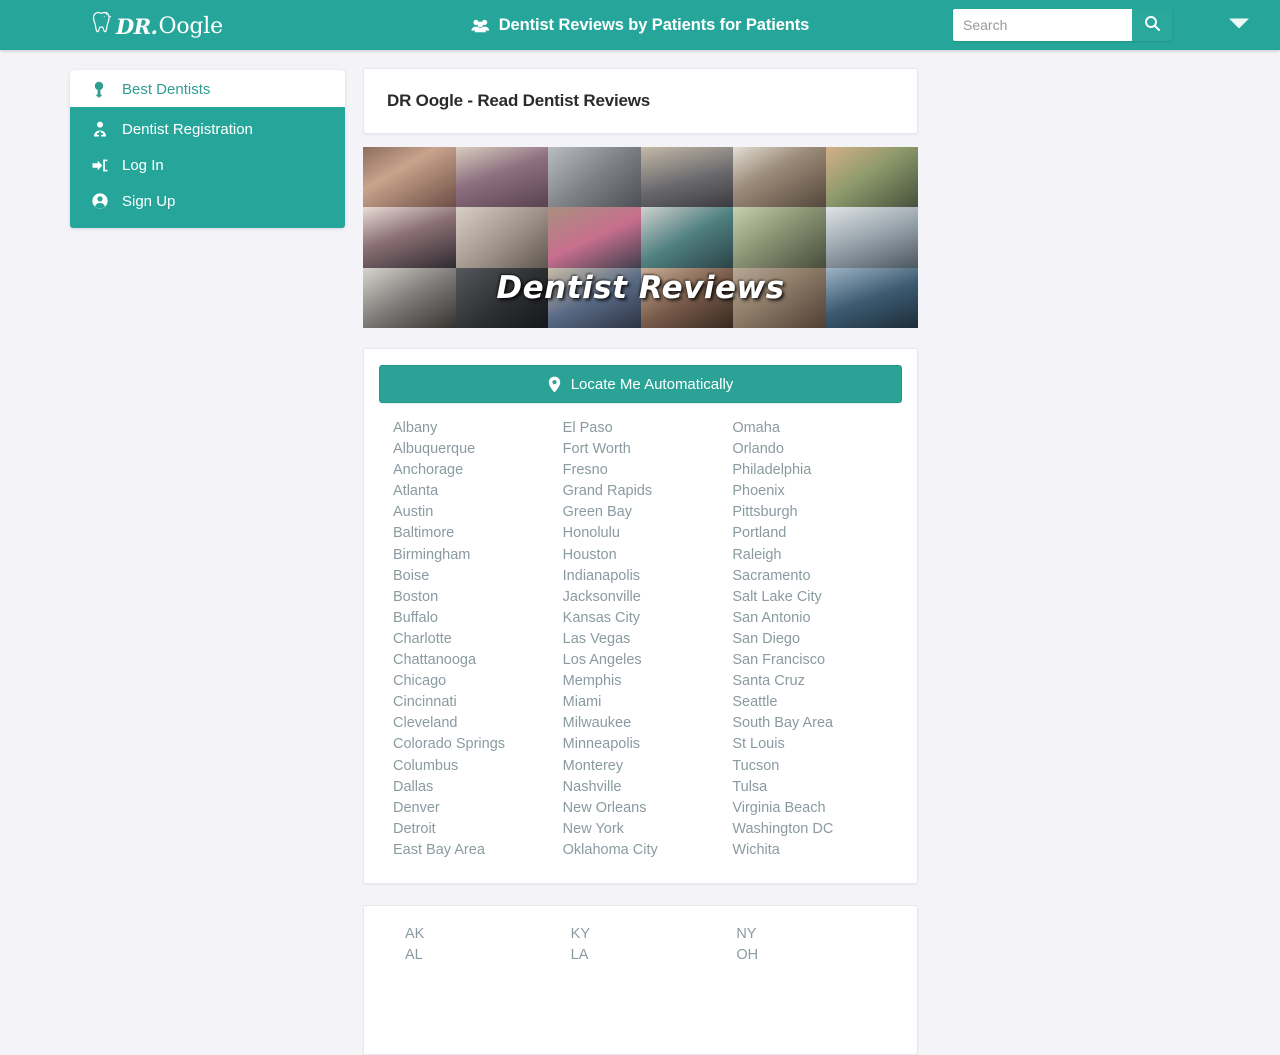 This screenshot has width=1280, height=1055. I want to click on search-input, so click(1042, 25).